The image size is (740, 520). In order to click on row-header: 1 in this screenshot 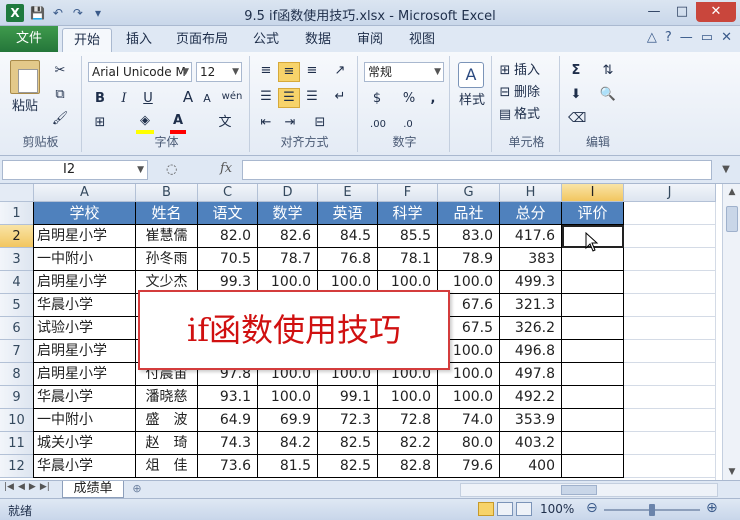, I will do `click(17, 213)`.